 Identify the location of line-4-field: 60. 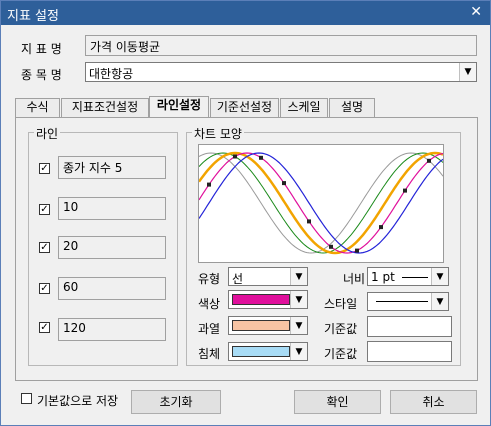
(112, 288).